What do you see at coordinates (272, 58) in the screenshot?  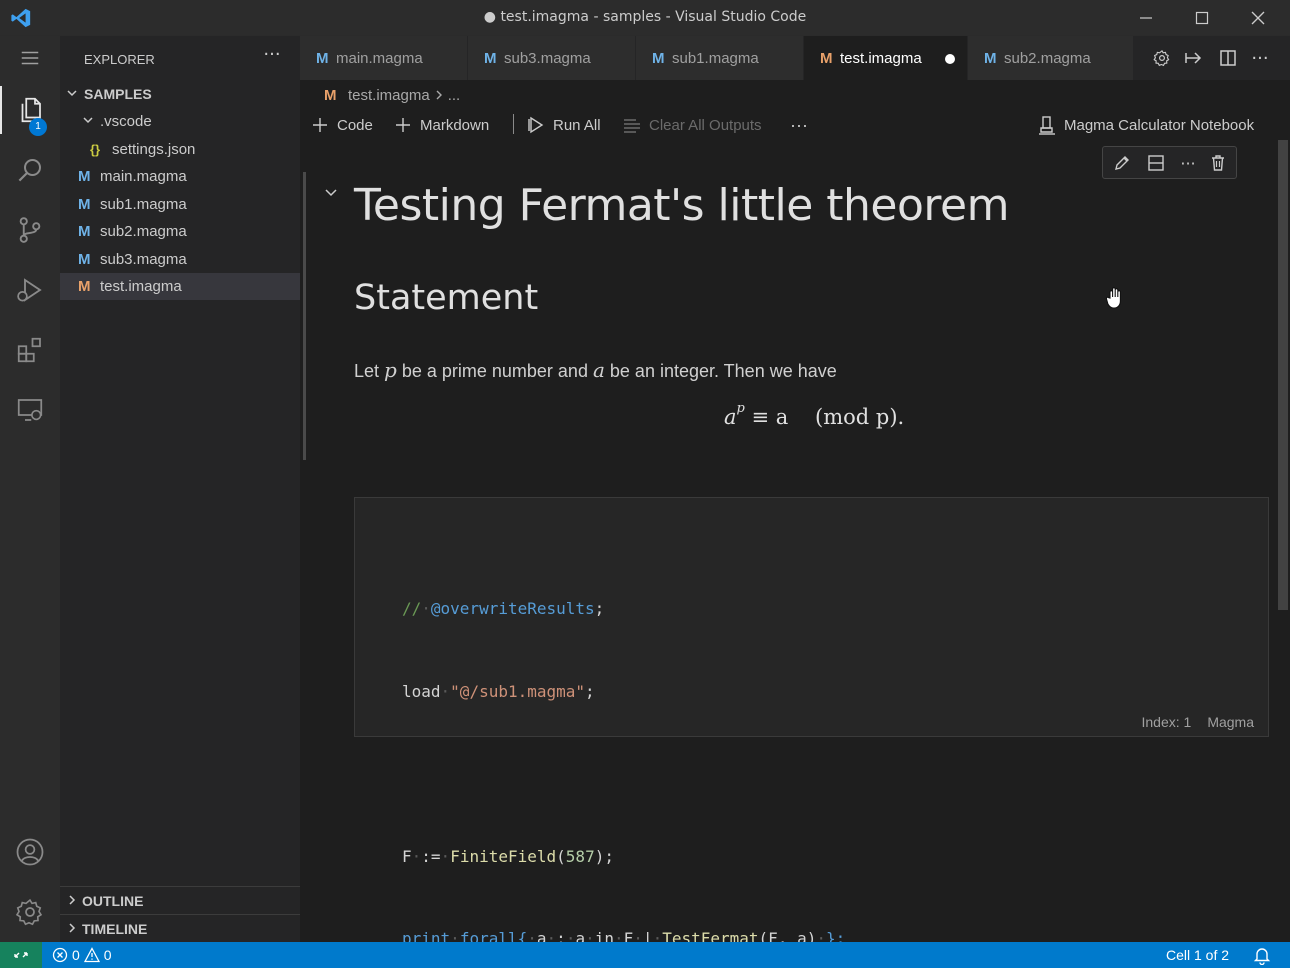 I see `explorer-more-button: ···` at bounding box center [272, 58].